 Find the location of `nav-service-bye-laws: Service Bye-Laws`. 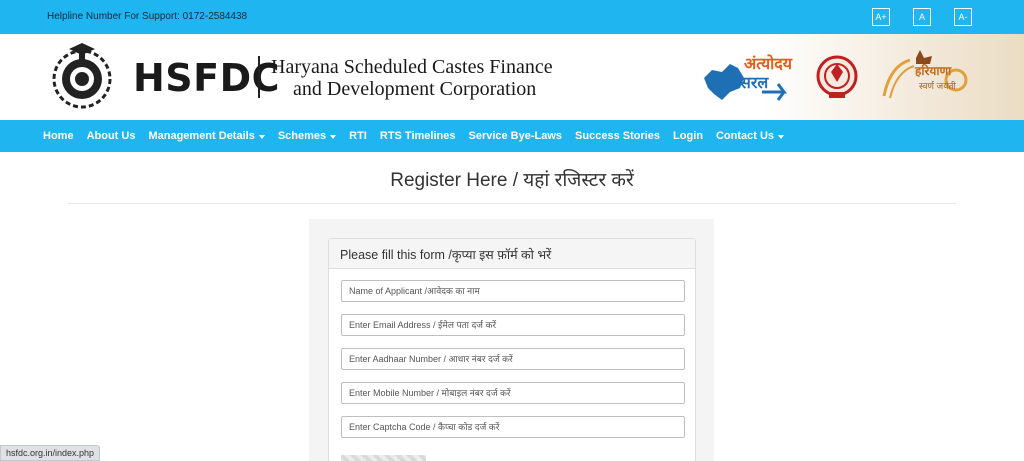

nav-service-bye-laws: Service Bye-Laws is located at coordinates (515, 136).